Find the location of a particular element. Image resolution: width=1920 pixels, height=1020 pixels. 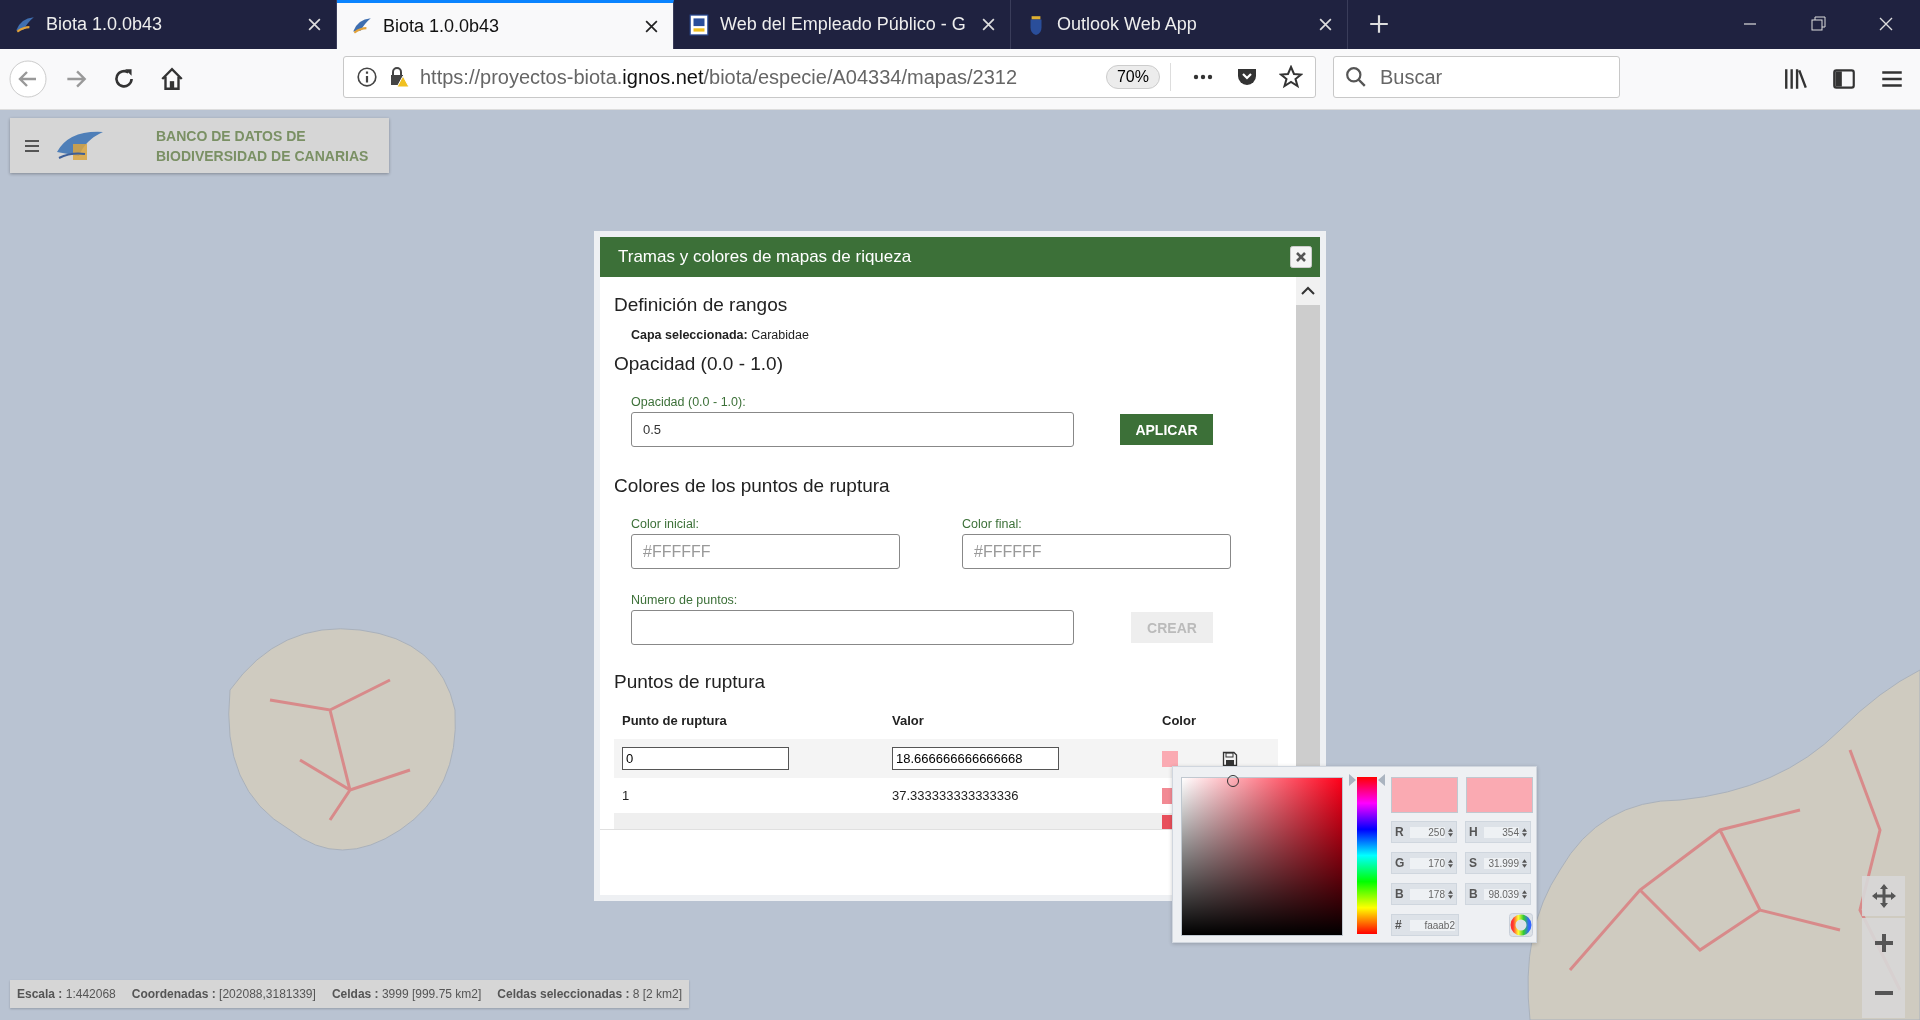

zoom-badge: 70% is located at coordinates (1132, 77).